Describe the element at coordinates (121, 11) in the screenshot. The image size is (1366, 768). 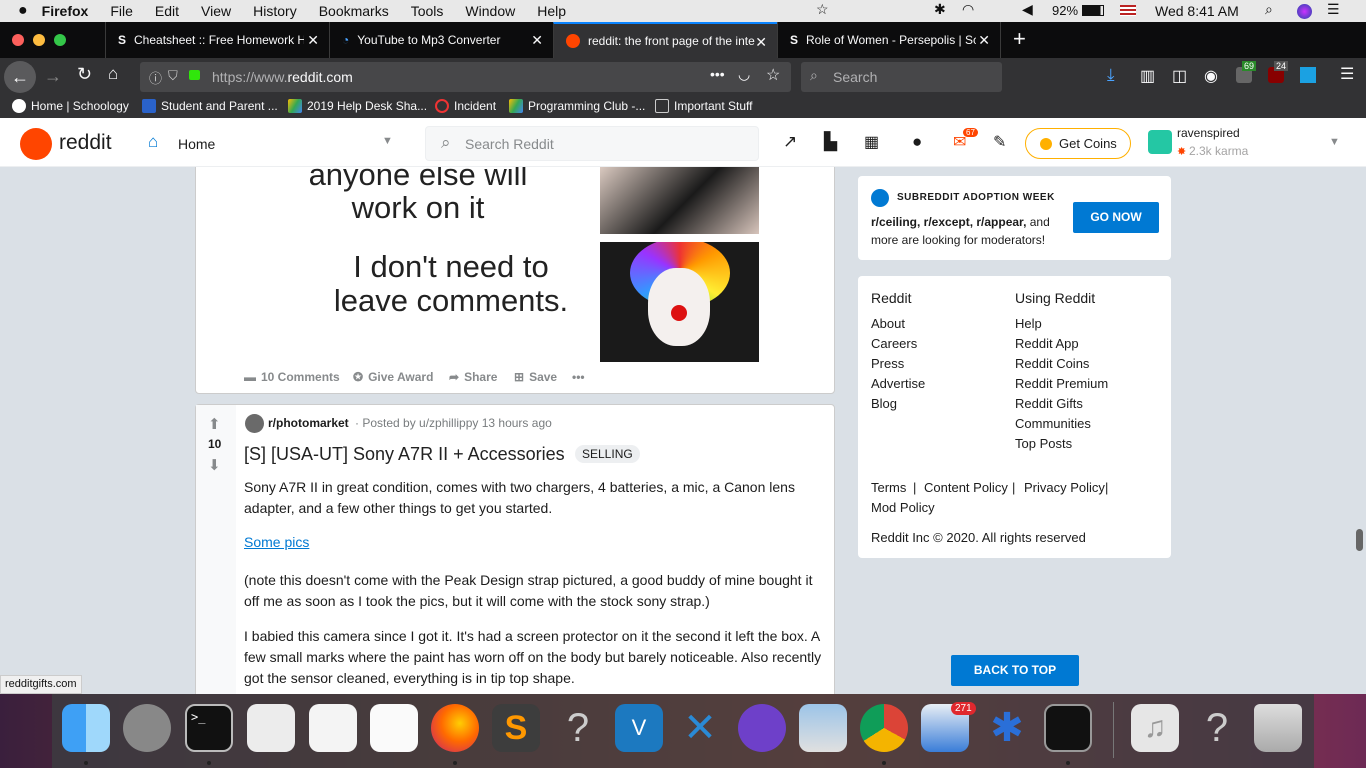
I see `menu-file: File` at that location.